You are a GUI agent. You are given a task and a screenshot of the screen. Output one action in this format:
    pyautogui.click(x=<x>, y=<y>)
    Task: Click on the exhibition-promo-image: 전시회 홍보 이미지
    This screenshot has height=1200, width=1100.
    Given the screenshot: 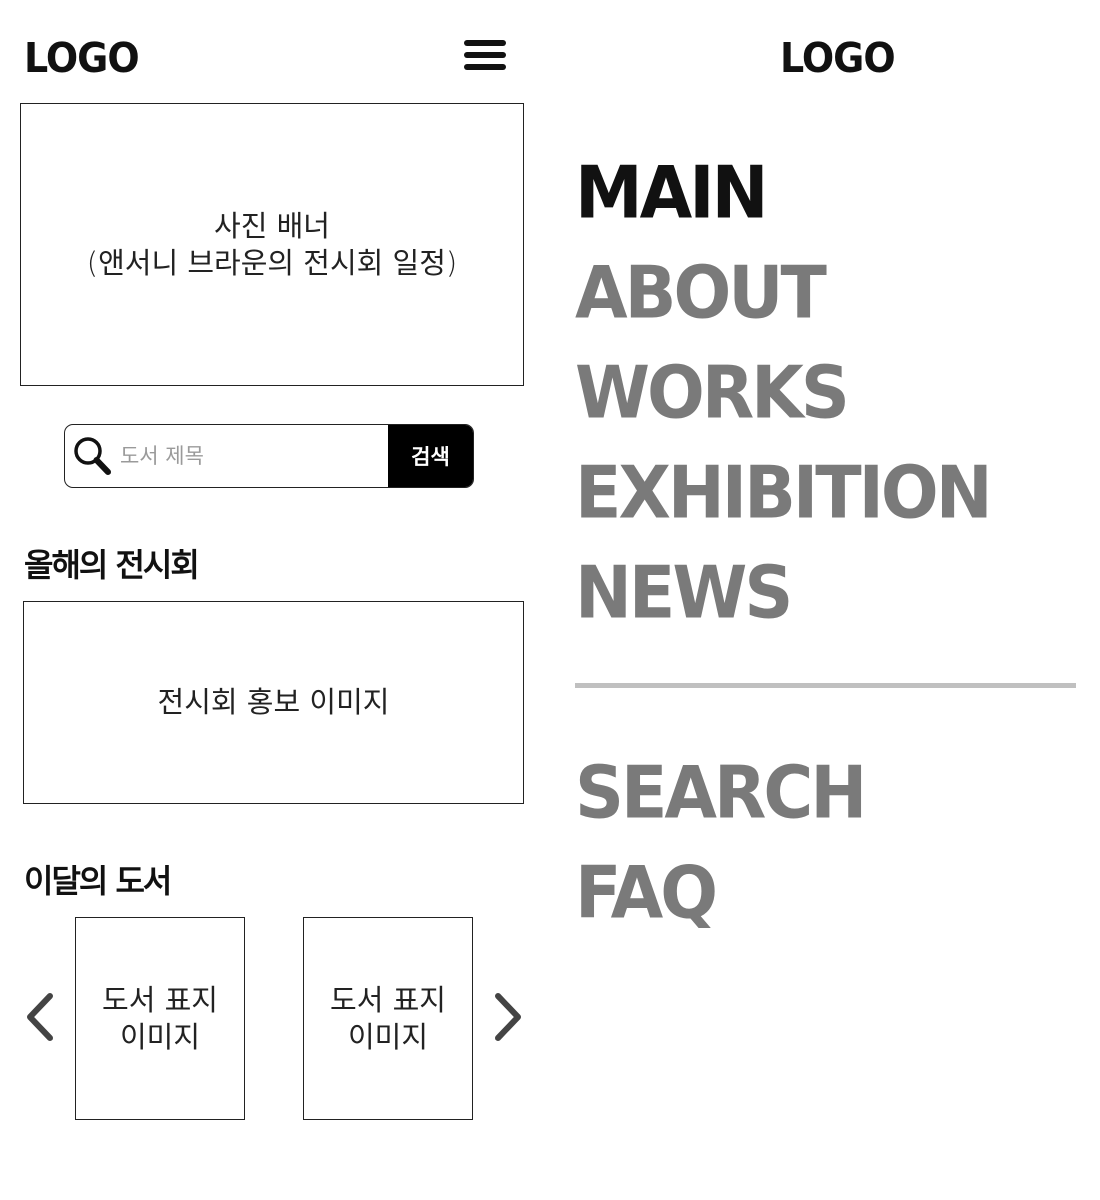 What is the action you would take?
    pyautogui.click(x=273, y=702)
    